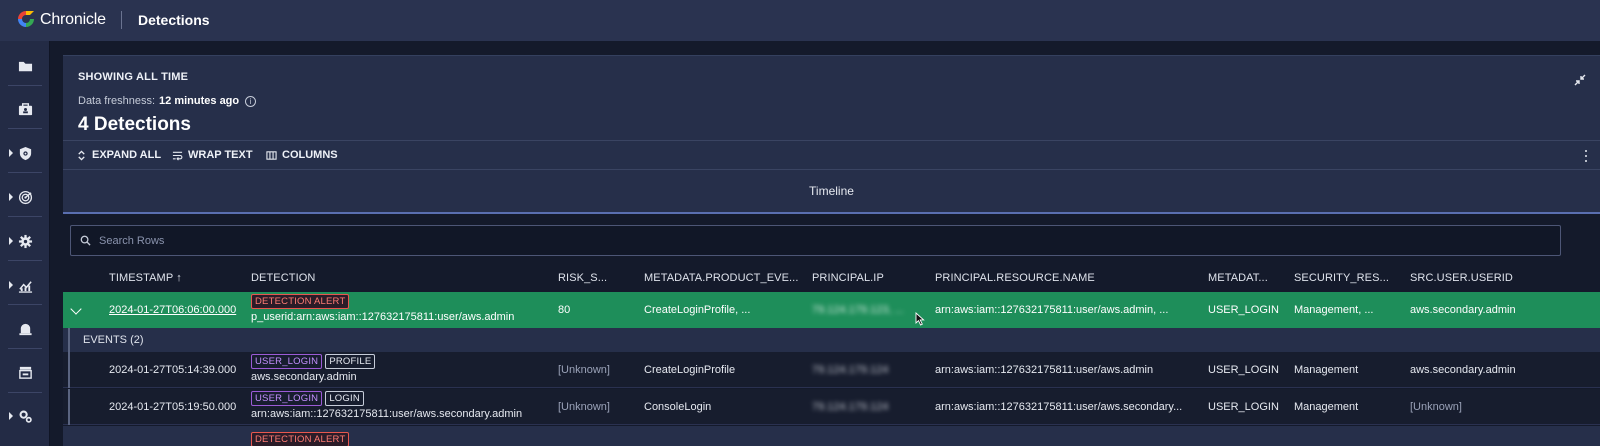 This screenshot has height=446, width=1600. I want to click on detection-timestamp-link: 2024-01-27T06:06:00.000, so click(172, 310).